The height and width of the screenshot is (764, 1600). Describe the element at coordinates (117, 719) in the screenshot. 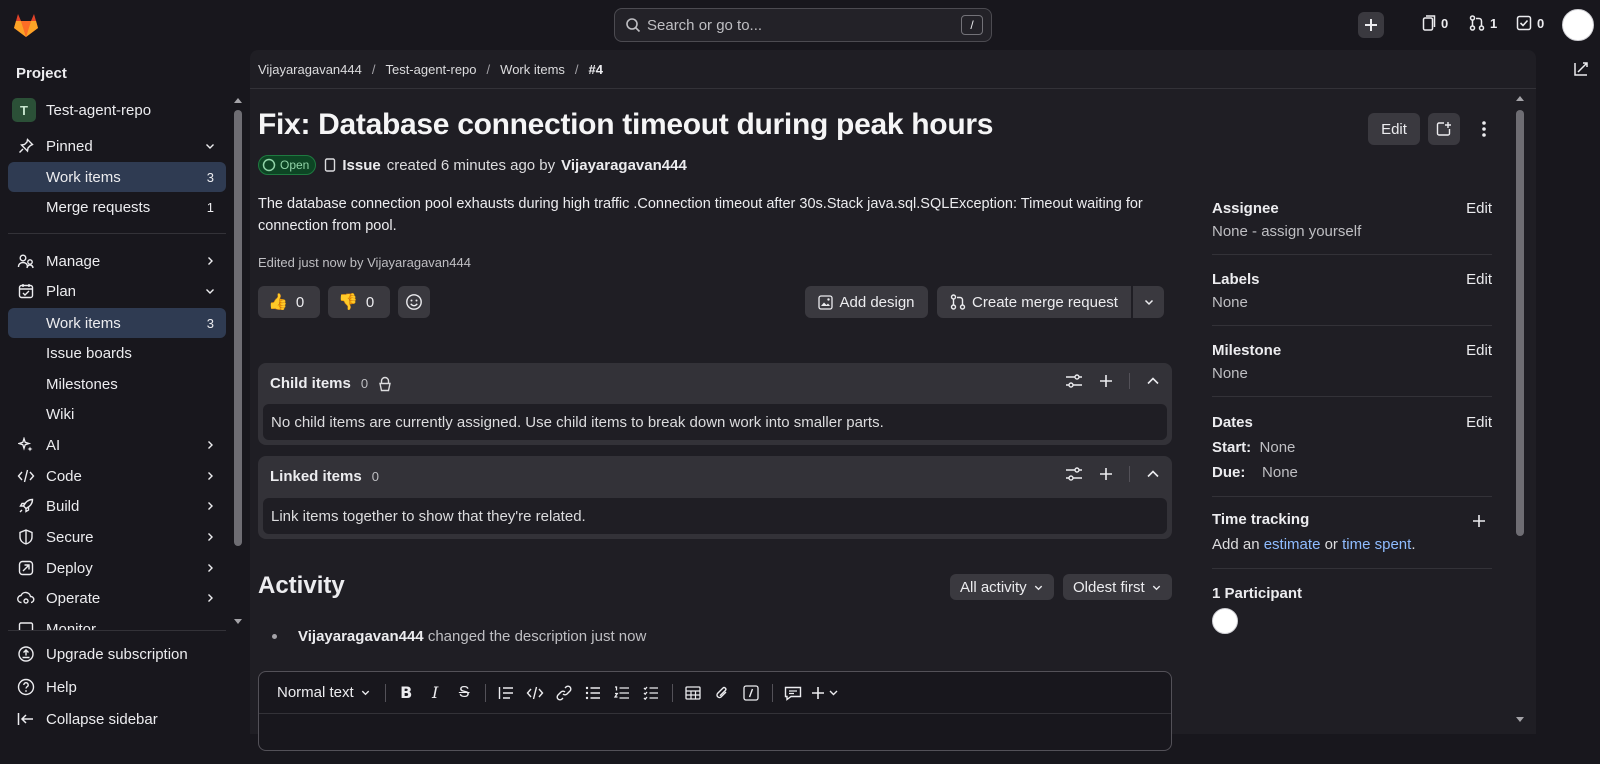

I see `sidebar-collapse: Collapse sidebar` at that location.